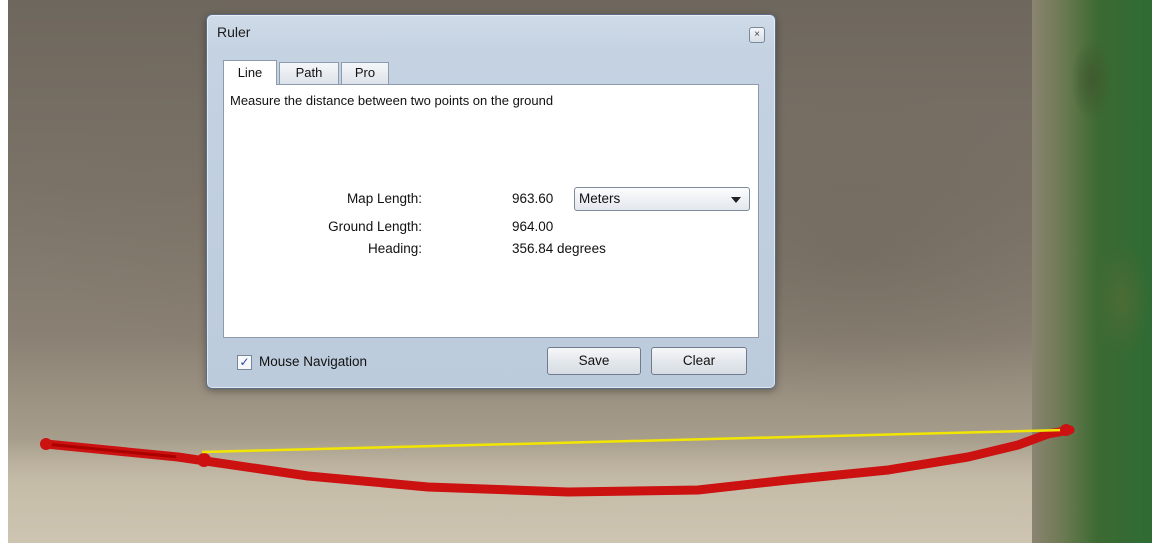  What do you see at coordinates (559, 248) in the screenshot?
I see `heading-value: 356.84 degrees` at bounding box center [559, 248].